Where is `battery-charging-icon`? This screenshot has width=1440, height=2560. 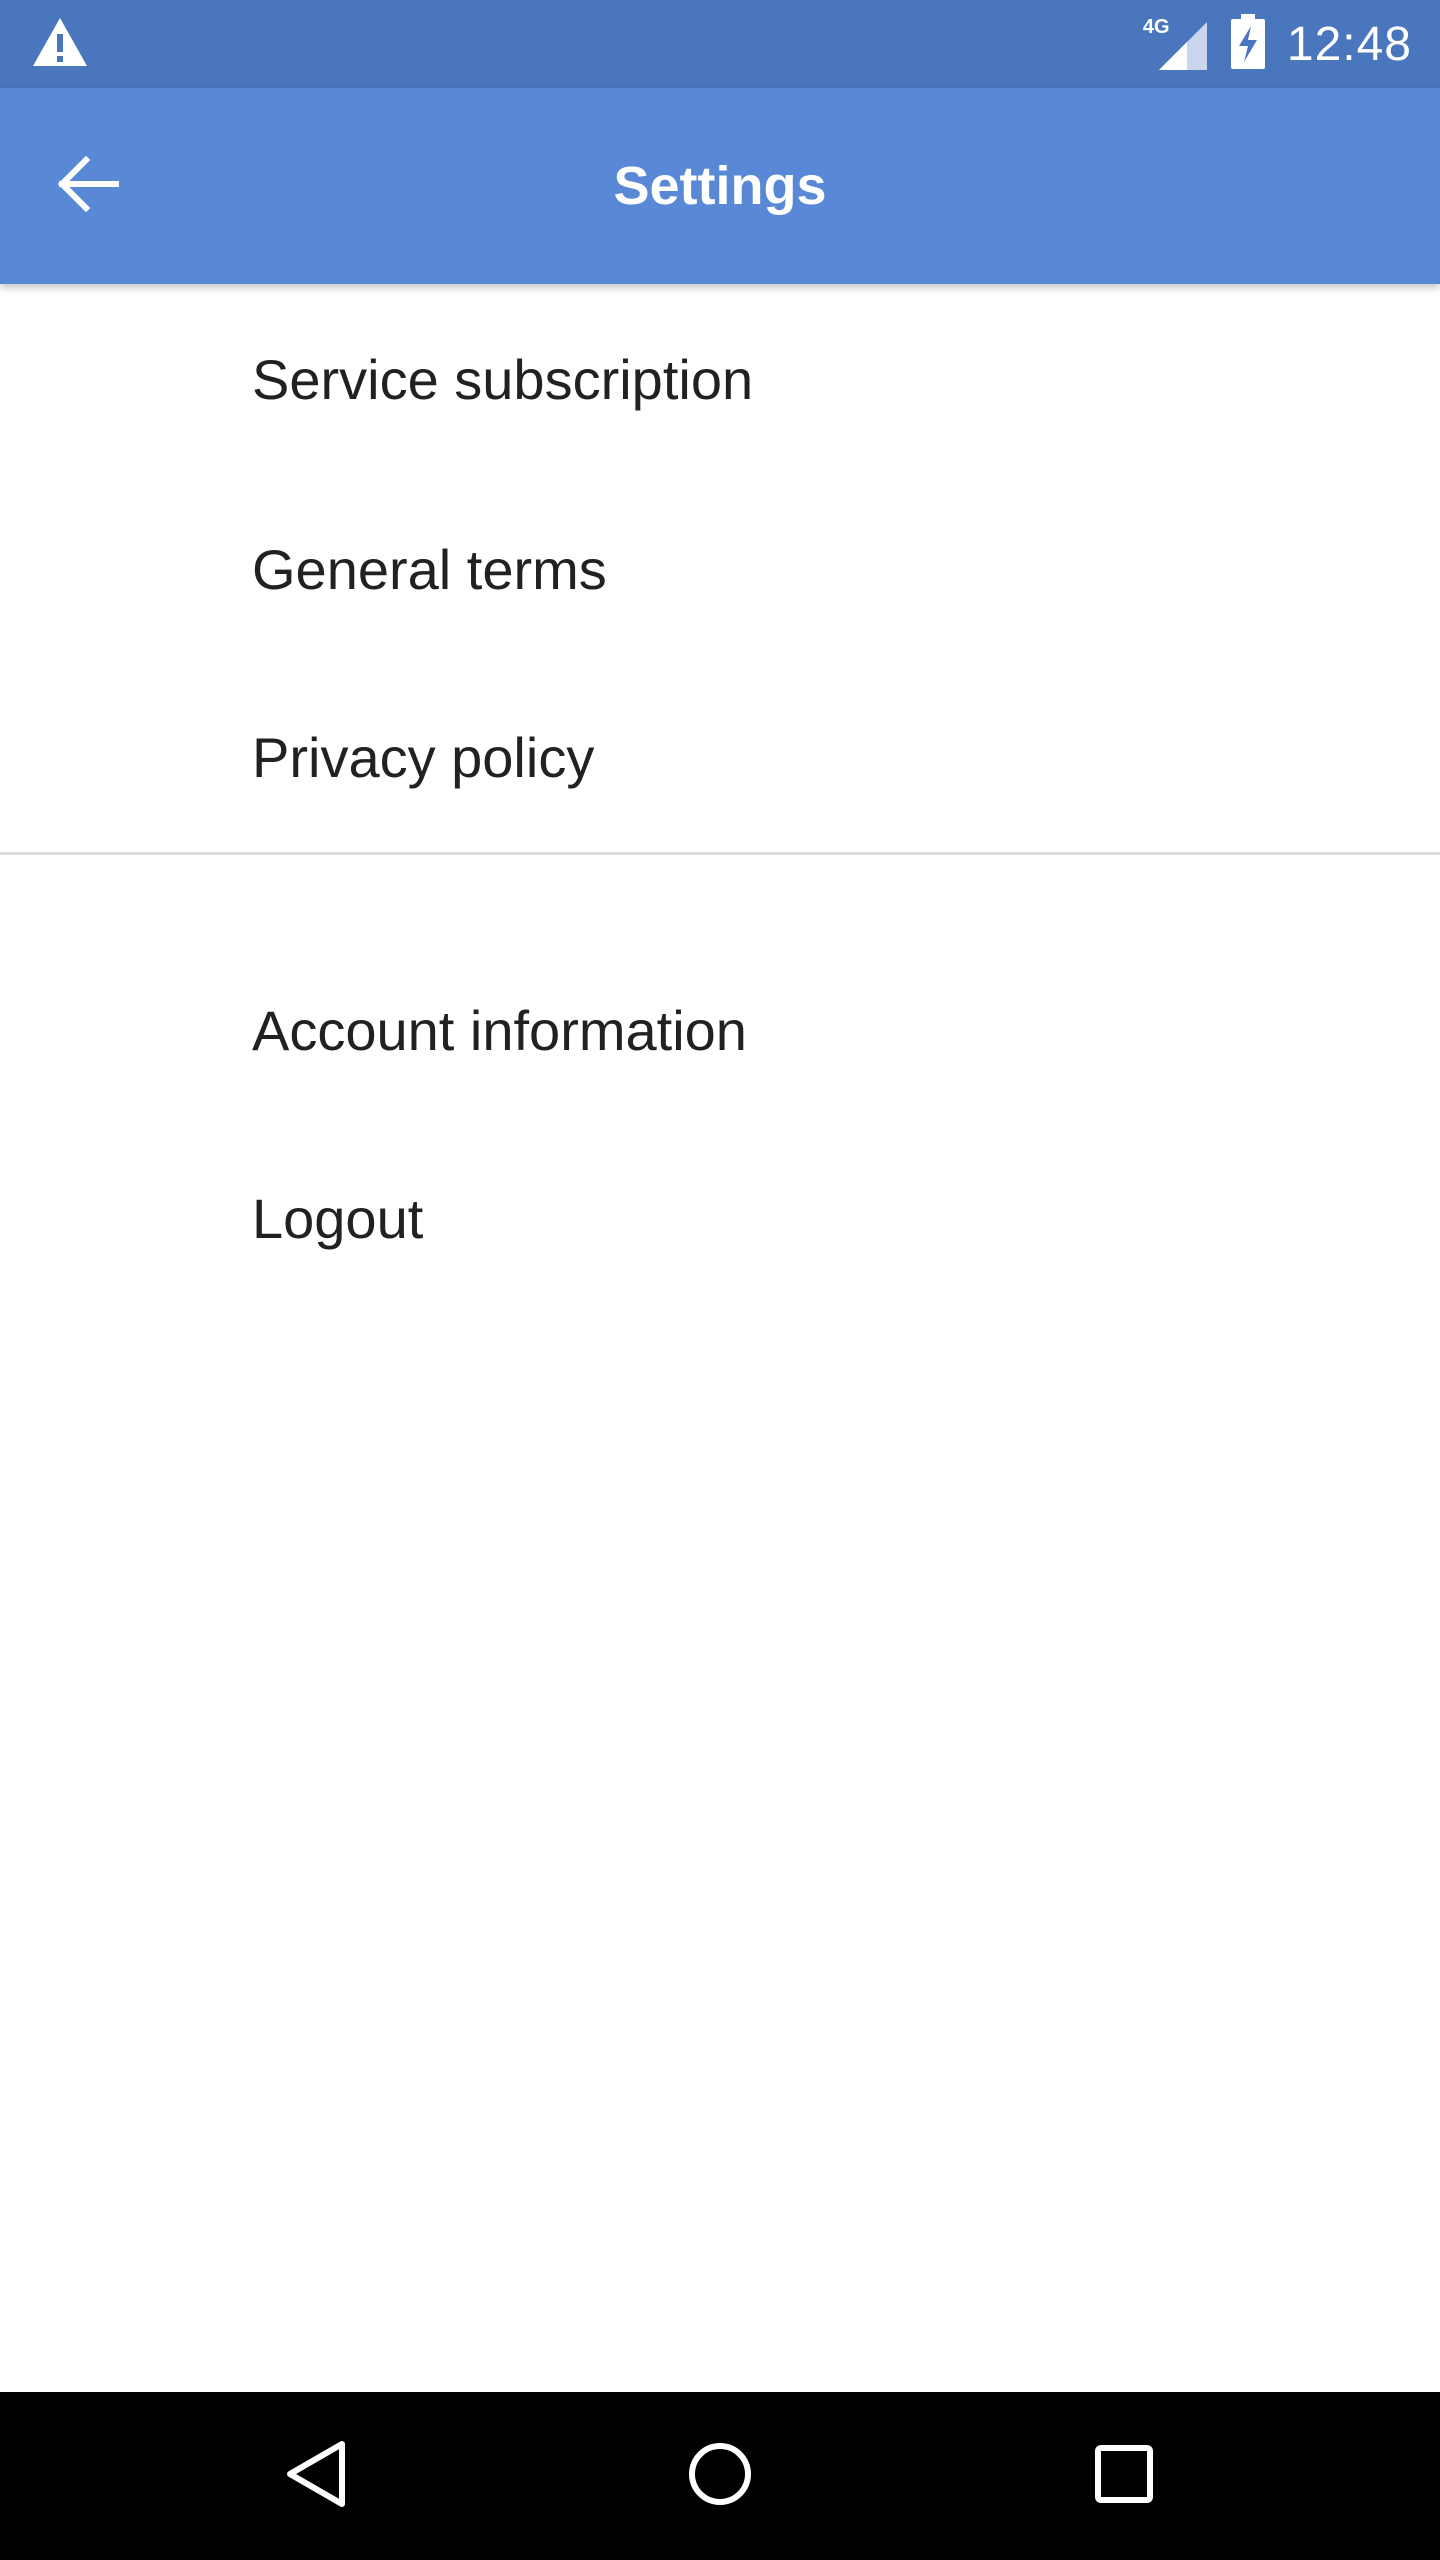
battery-charging-icon is located at coordinates (1247, 44).